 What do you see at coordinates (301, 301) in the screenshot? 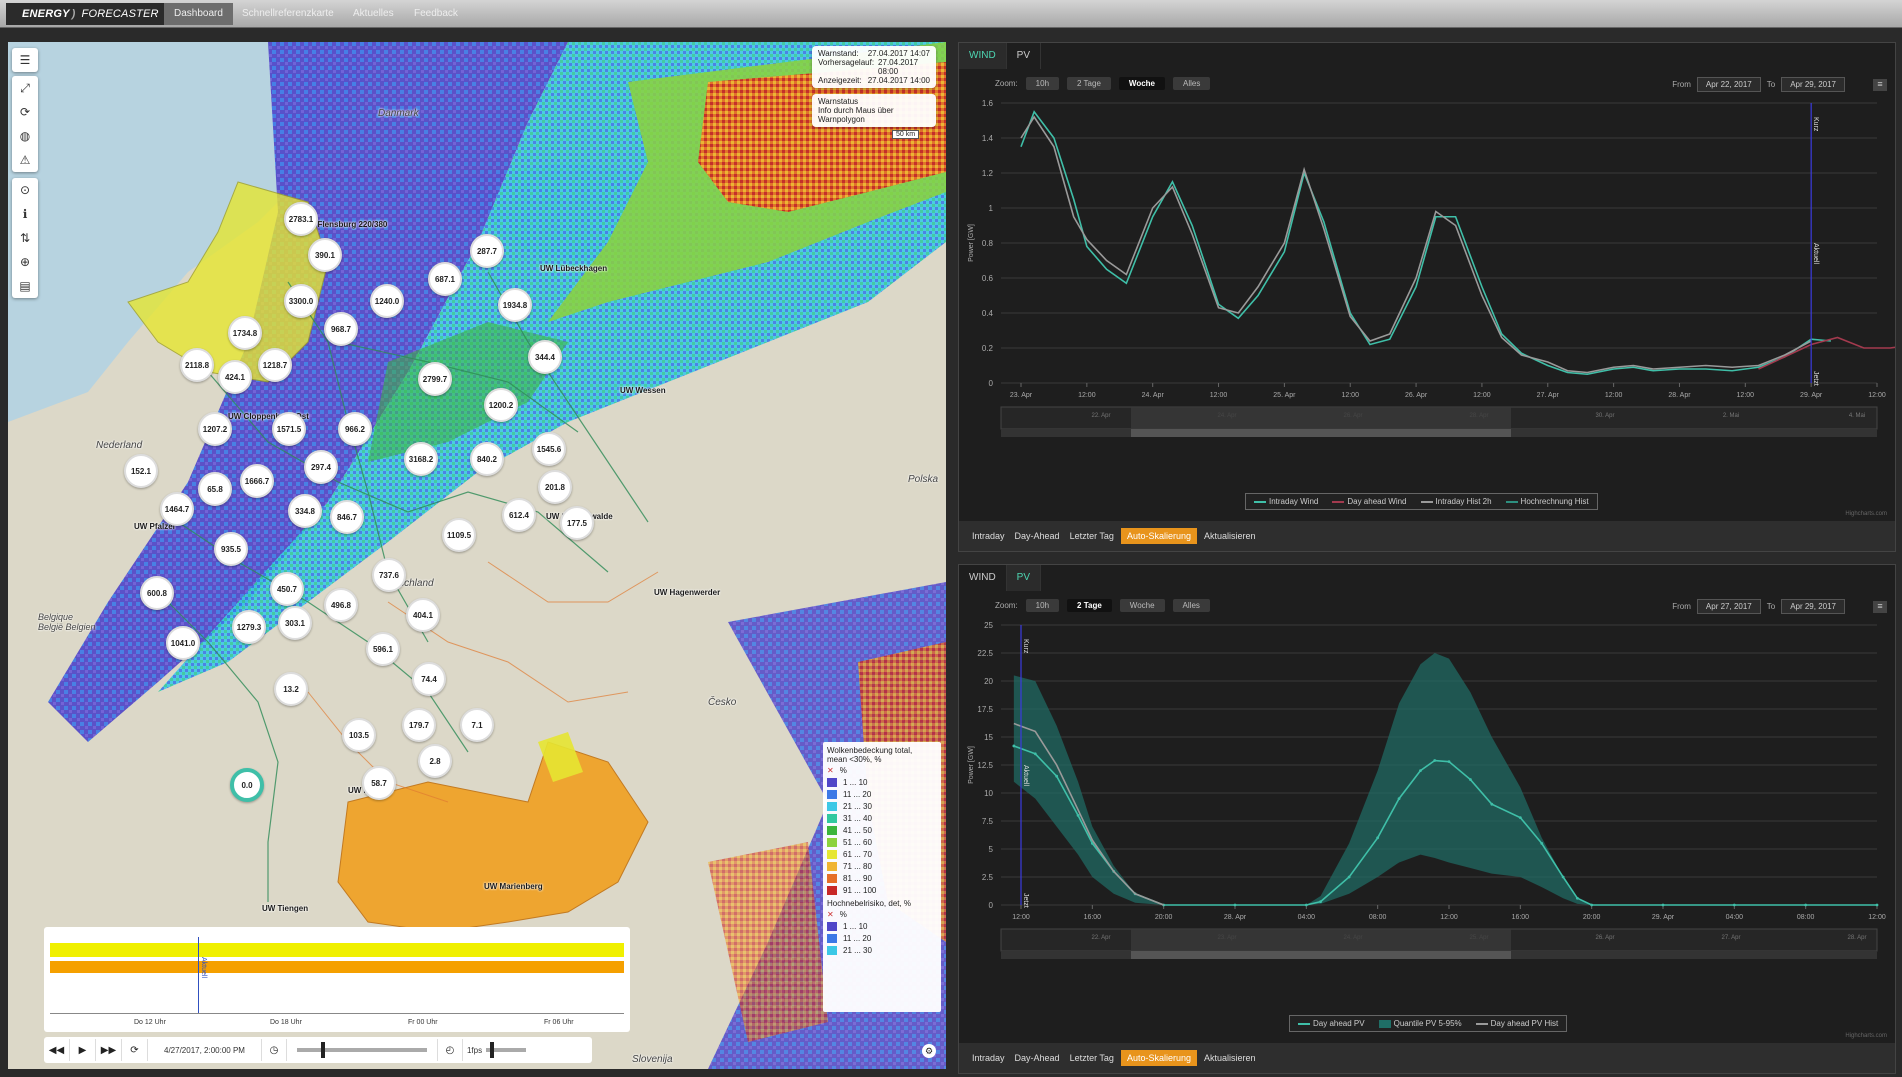
I see `substation-bubble: 3300.0` at bounding box center [301, 301].